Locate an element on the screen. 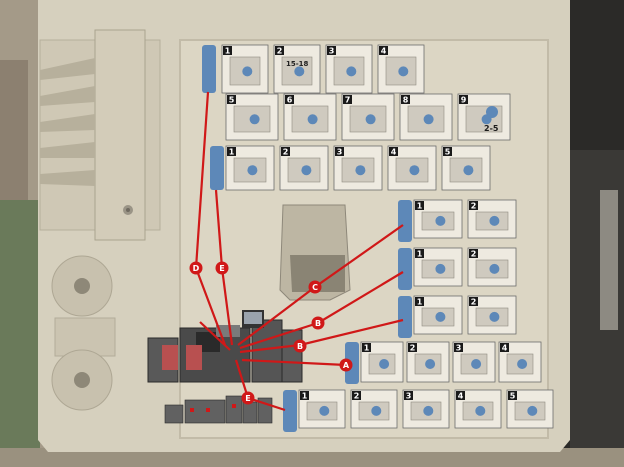 The height and width of the screenshot is (467, 624). callout-letter: C is located at coordinates (315, 287).